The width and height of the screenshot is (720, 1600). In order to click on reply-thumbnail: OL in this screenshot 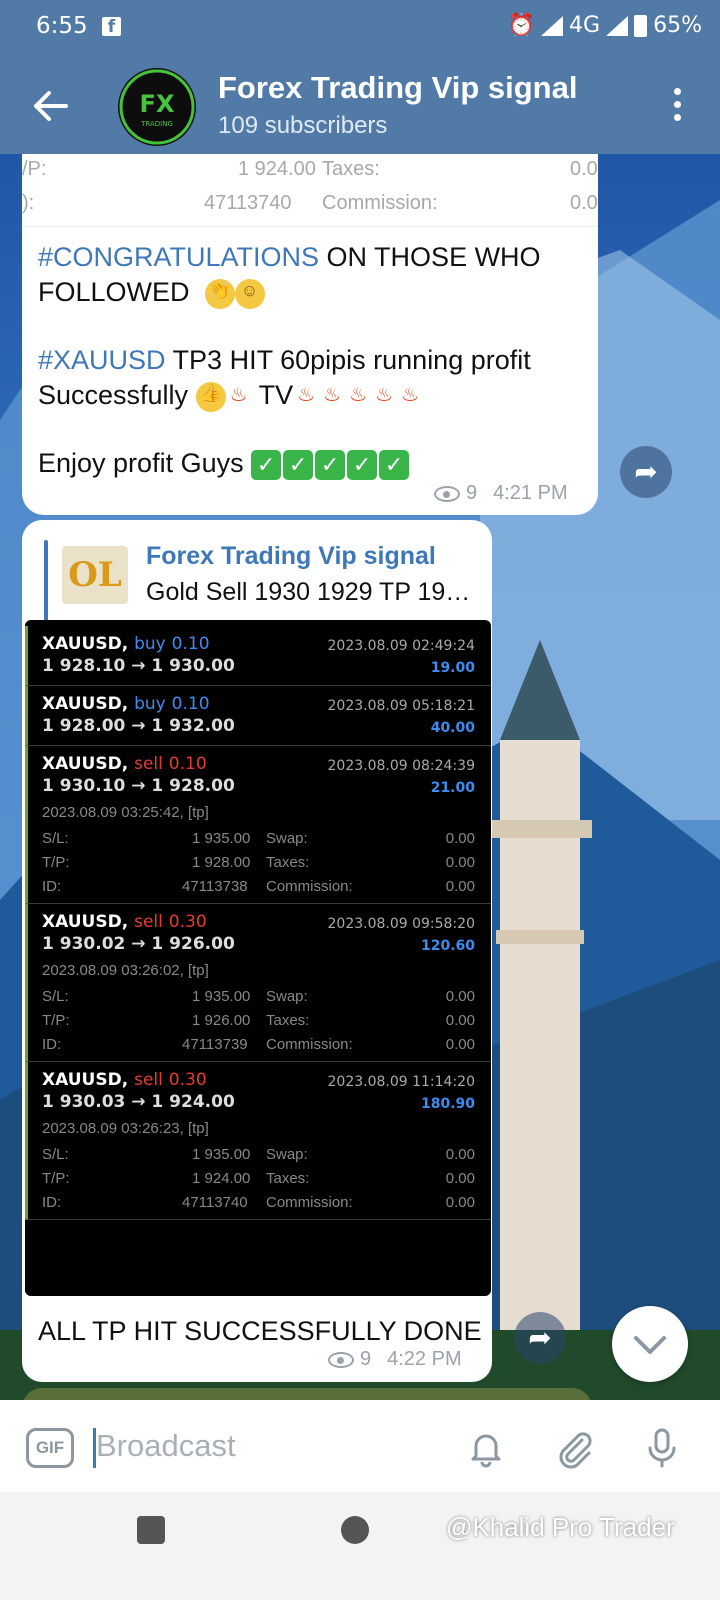, I will do `click(95, 575)`.